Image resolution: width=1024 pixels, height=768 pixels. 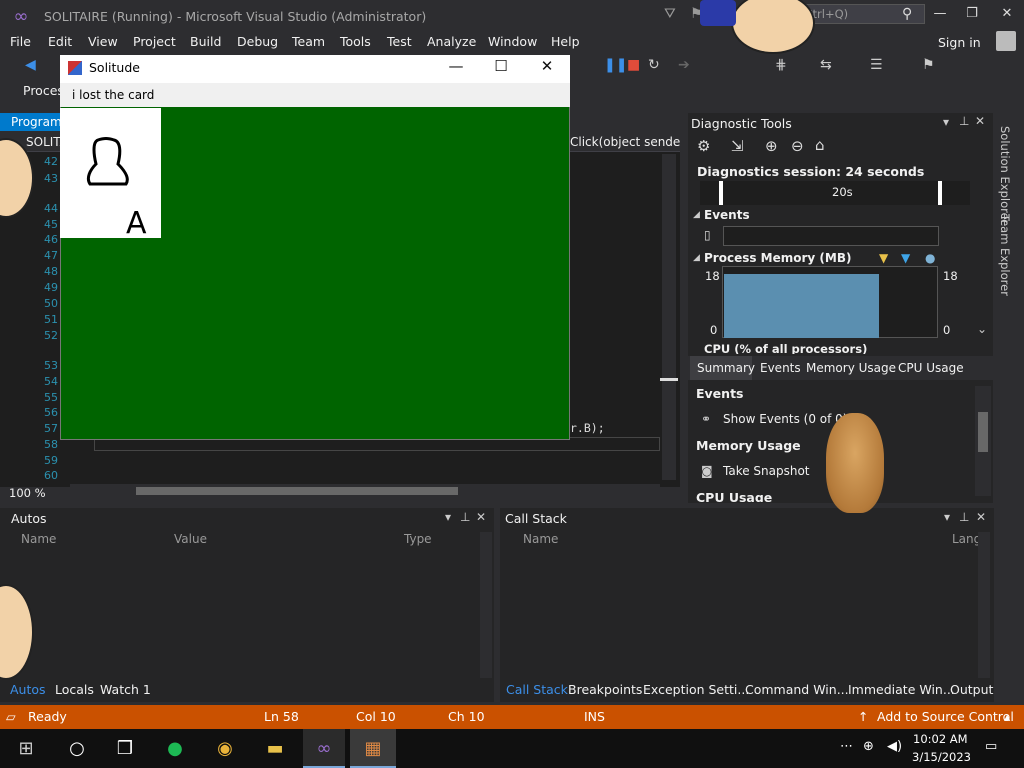 What do you see at coordinates (945, 716) in the screenshot?
I see `add-to-source-control: Add to Source Control` at bounding box center [945, 716].